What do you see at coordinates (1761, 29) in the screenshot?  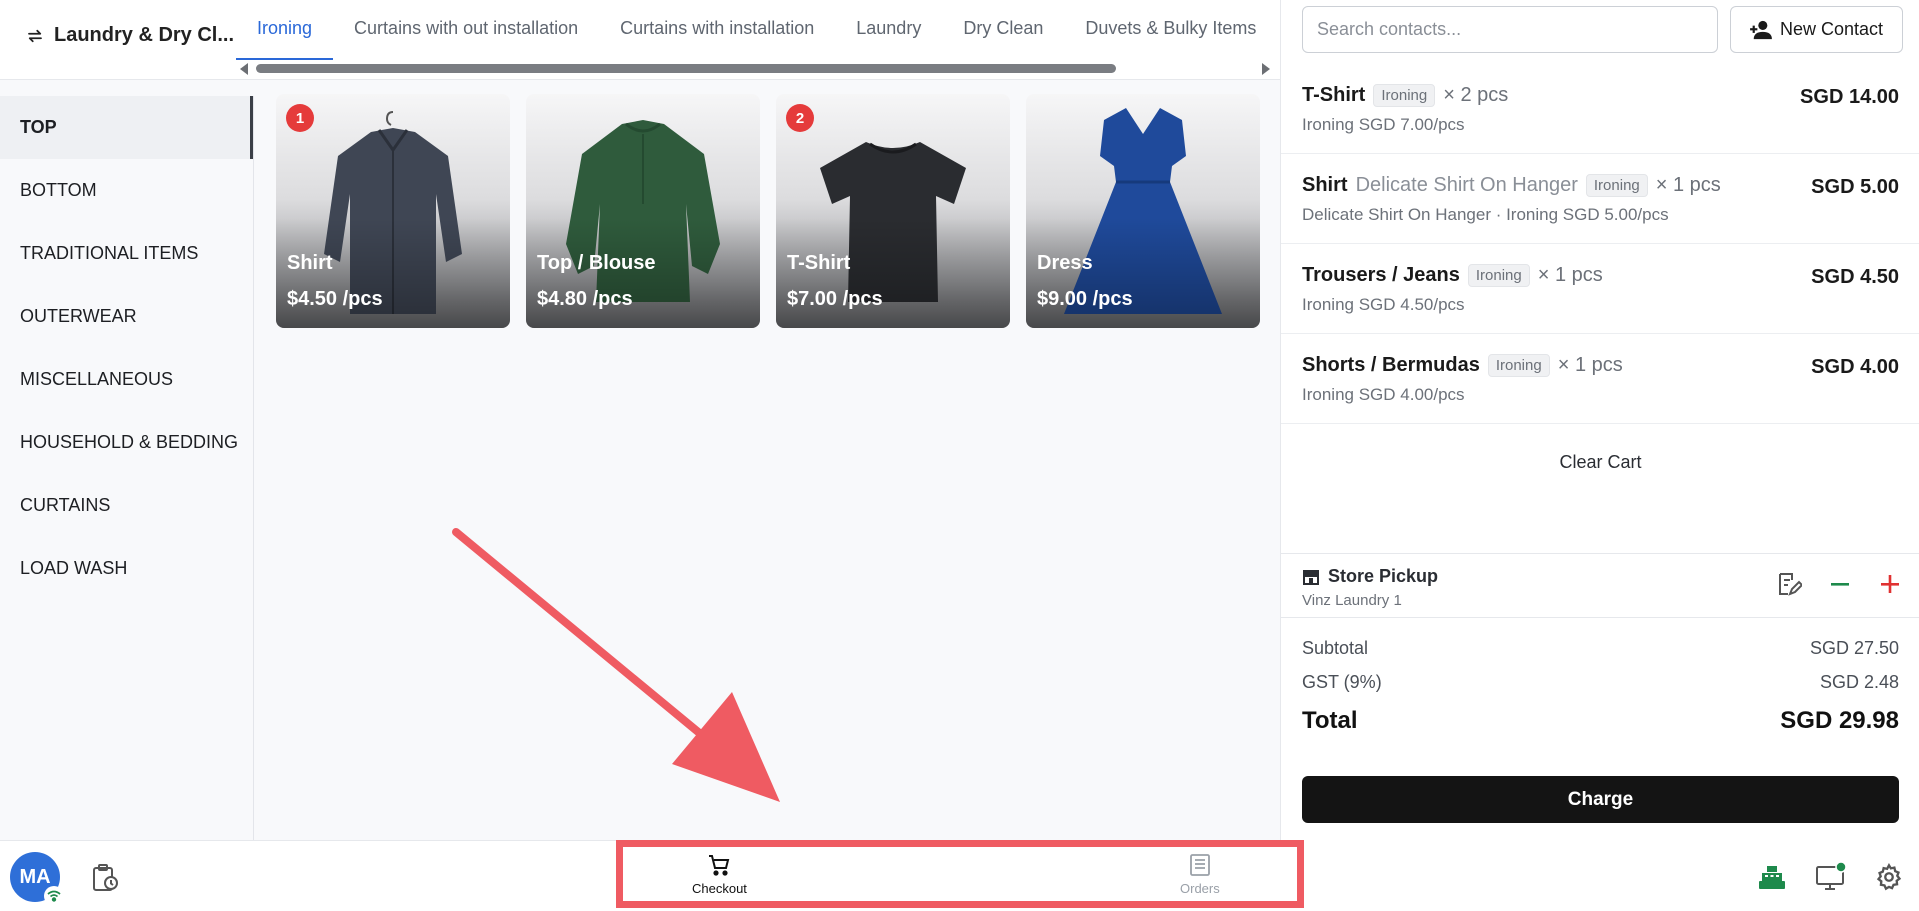 I see `add-user-icon` at bounding box center [1761, 29].